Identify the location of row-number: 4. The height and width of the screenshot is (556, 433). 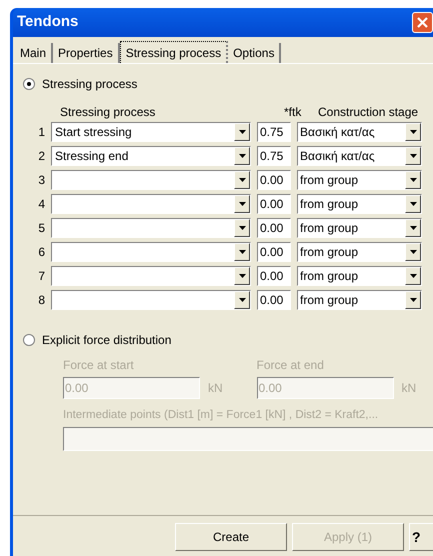
(41, 204).